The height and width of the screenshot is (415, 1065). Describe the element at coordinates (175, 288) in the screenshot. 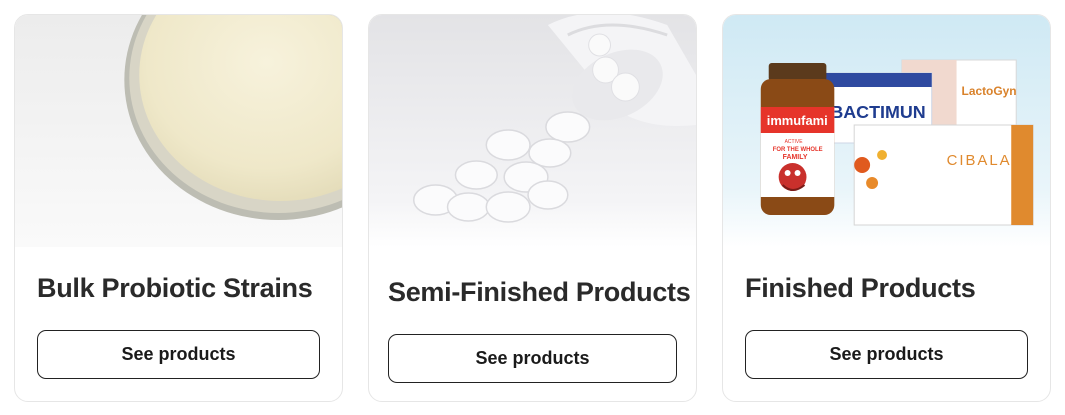

I see `card-title: Bulk Probiotic Strains` at that location.